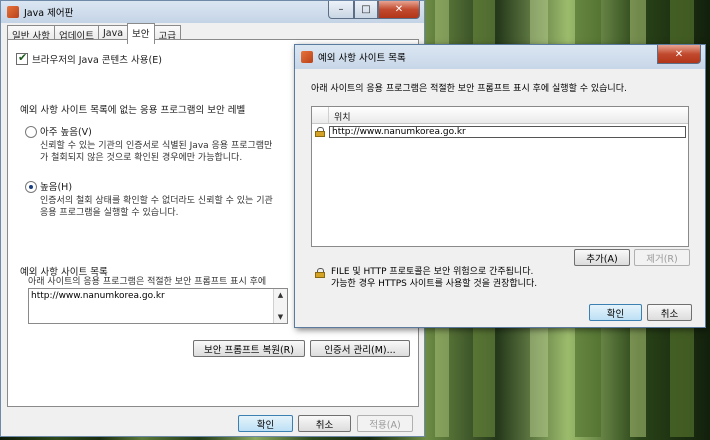 The height and width of the screenshot is (440, 710). What do you see at coordinates (615, 312) in the screenshot?
I see `dialog-ok-button: 확인` at bounding box center [615, 312].